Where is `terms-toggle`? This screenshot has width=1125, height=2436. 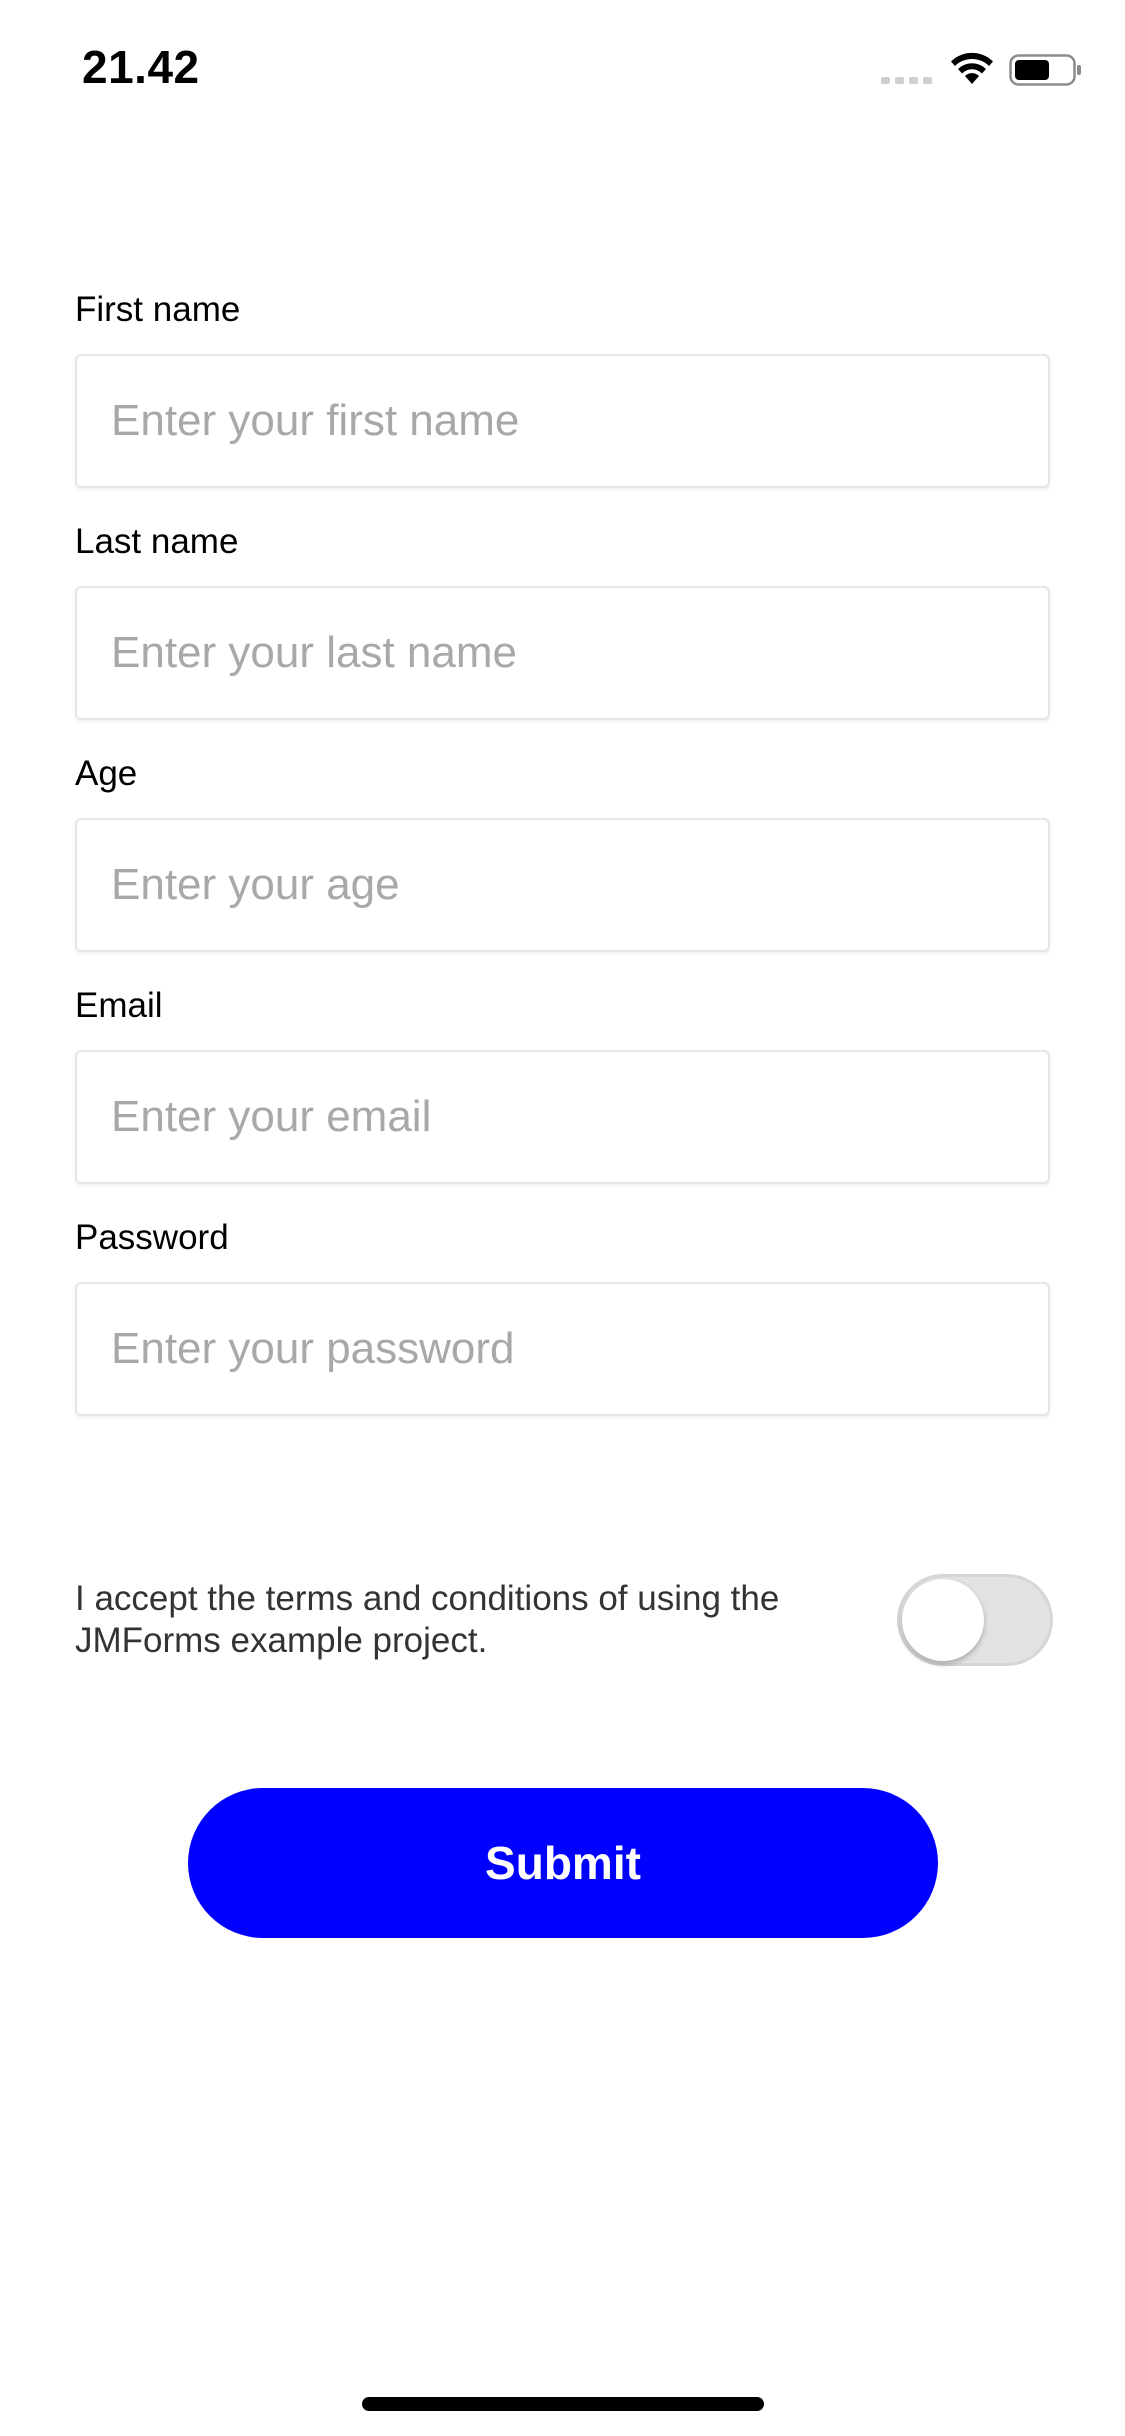 terms-toggle is located at coordinates (975, 1620).